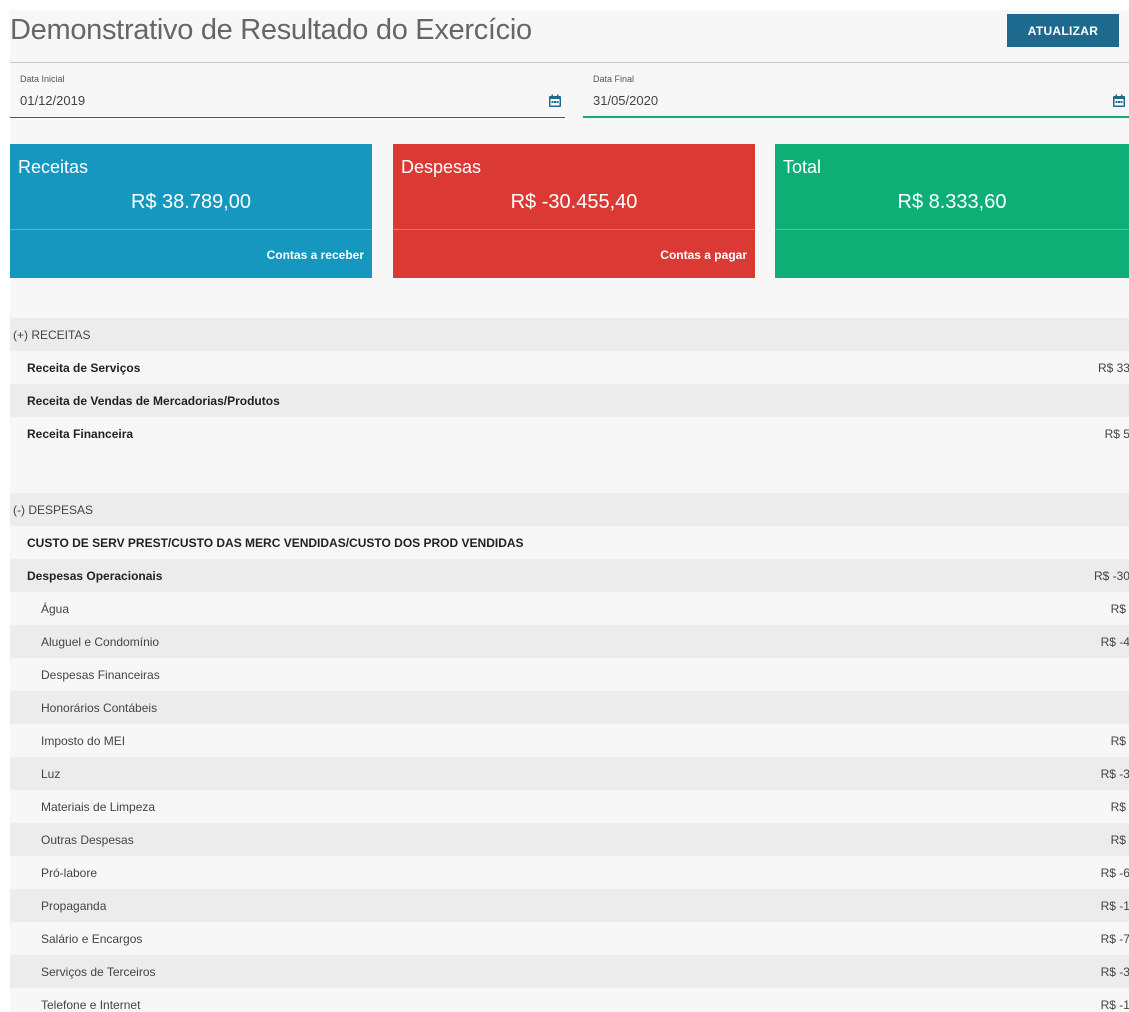 This screenshot has width=1129, height=1012. I want to click on section-heading: (-) DESPESAS, so click(53, 510).